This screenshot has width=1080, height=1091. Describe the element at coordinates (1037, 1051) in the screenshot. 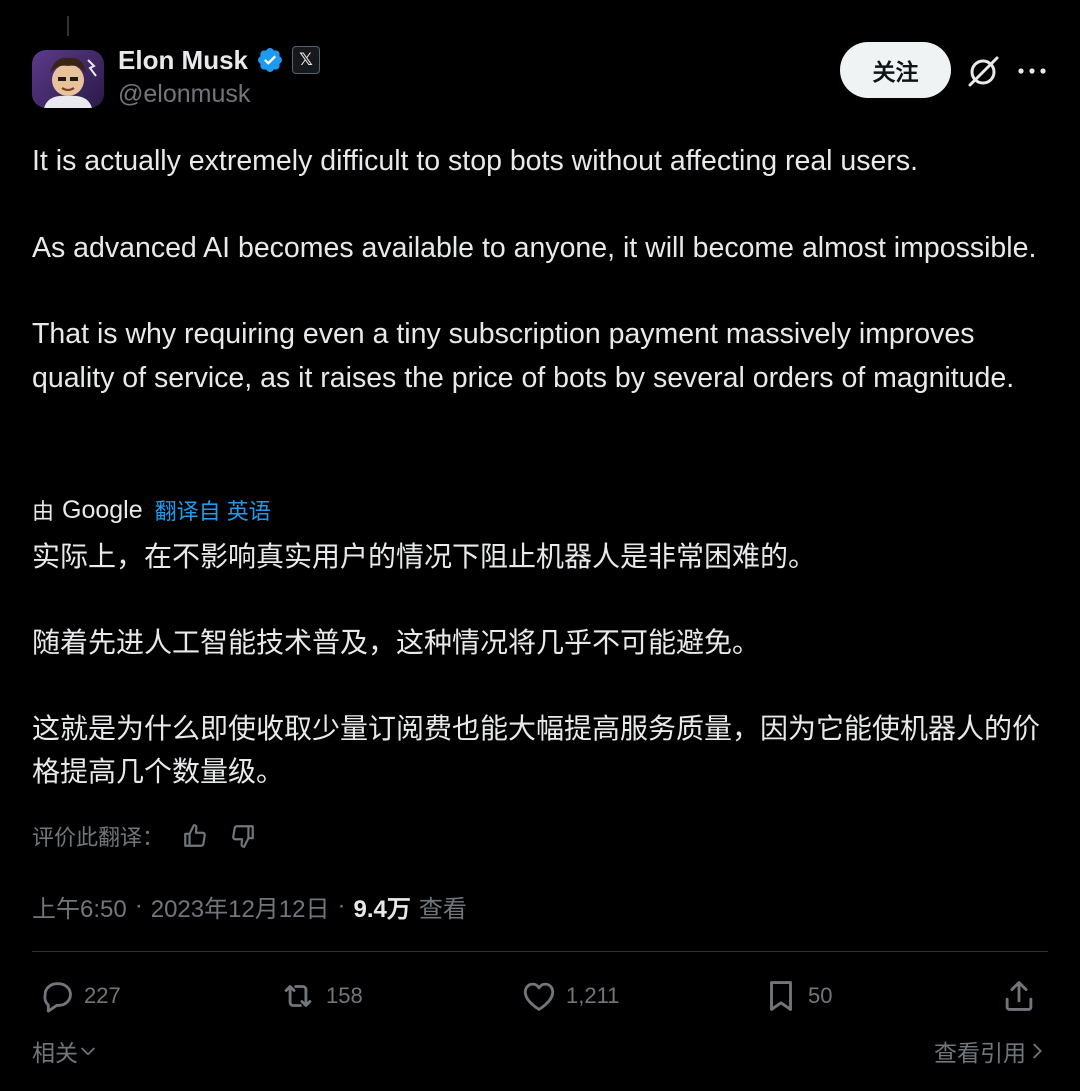

I see `chevron-right-icon` at that location.